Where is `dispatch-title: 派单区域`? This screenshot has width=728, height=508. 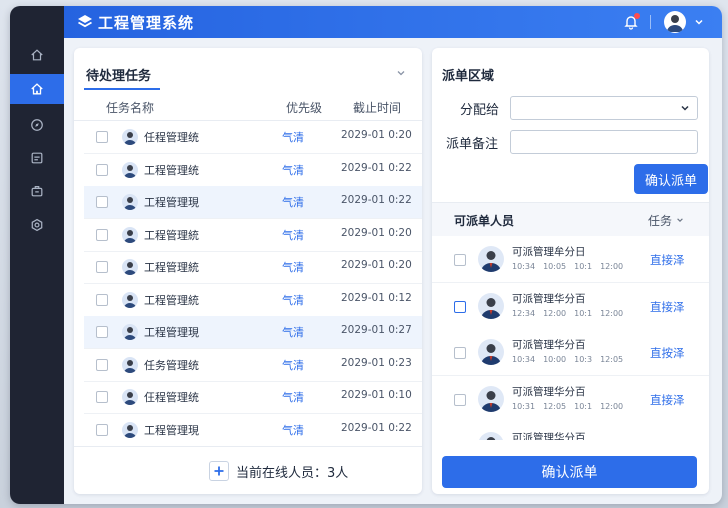 dispatch-title: 派单区域 is located at coordinates (468, 76).